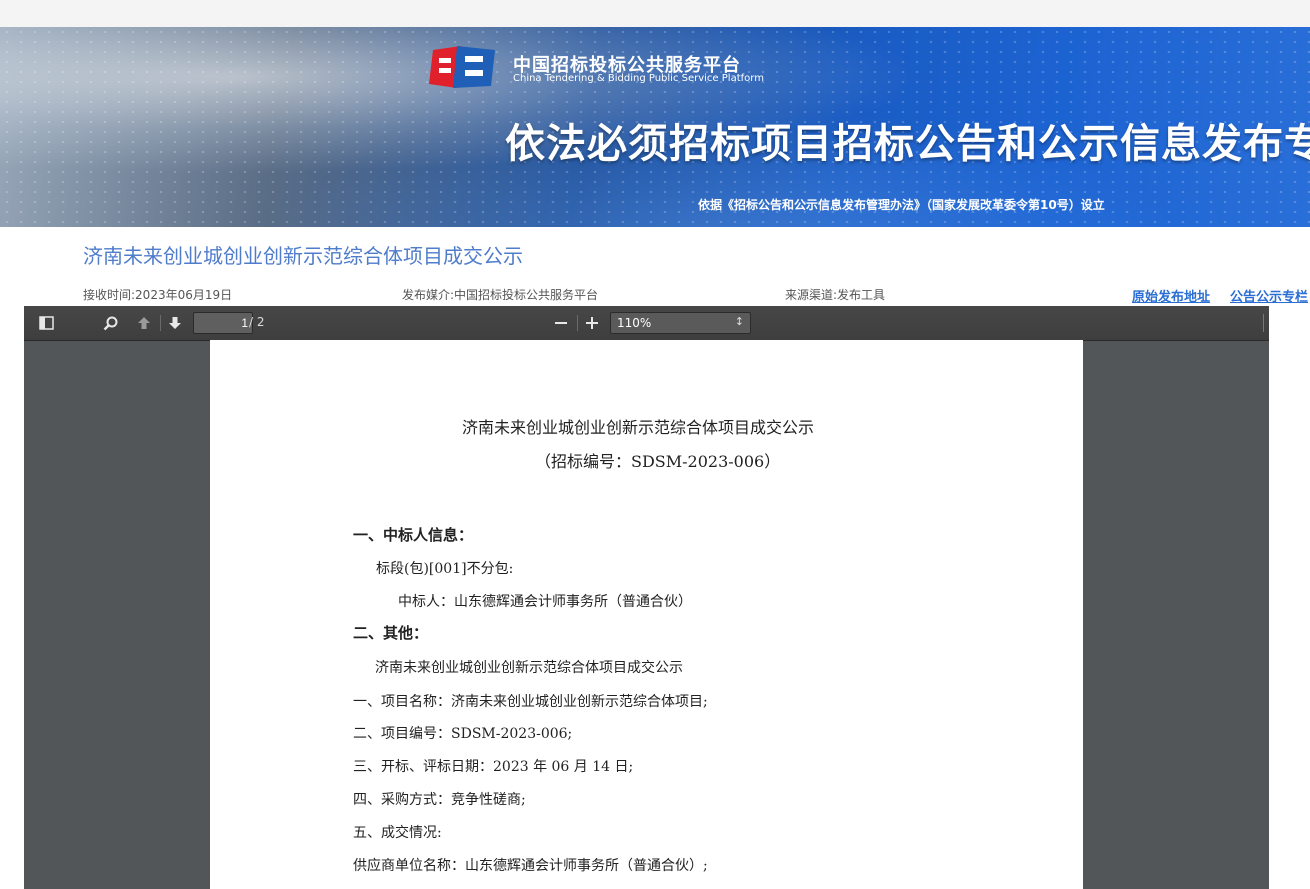 The image size is (1310, 889). I want to click on pdf-toolbar: / 2 110% ↕, so click(646, 323).